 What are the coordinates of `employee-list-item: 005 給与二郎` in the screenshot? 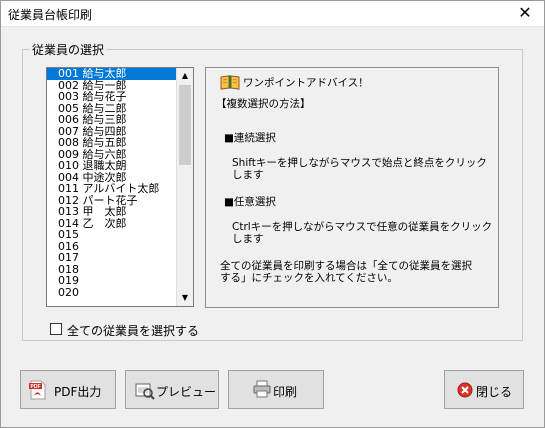 It's located at (112, 109).